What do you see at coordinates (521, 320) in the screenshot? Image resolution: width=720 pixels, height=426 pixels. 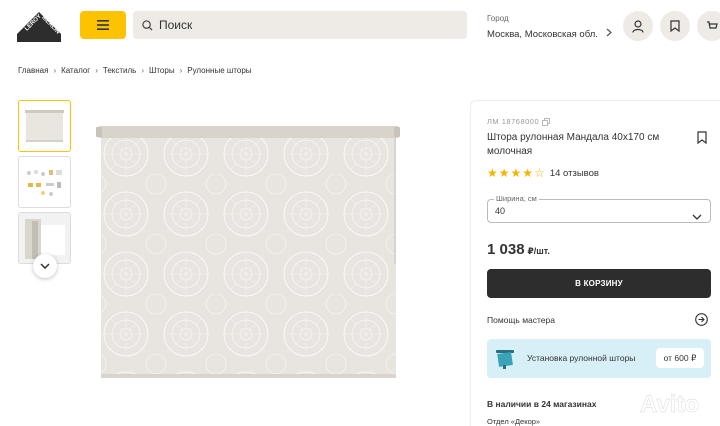 I see `master-help-link: Помощь мастера` at bounding box center [521, 320].